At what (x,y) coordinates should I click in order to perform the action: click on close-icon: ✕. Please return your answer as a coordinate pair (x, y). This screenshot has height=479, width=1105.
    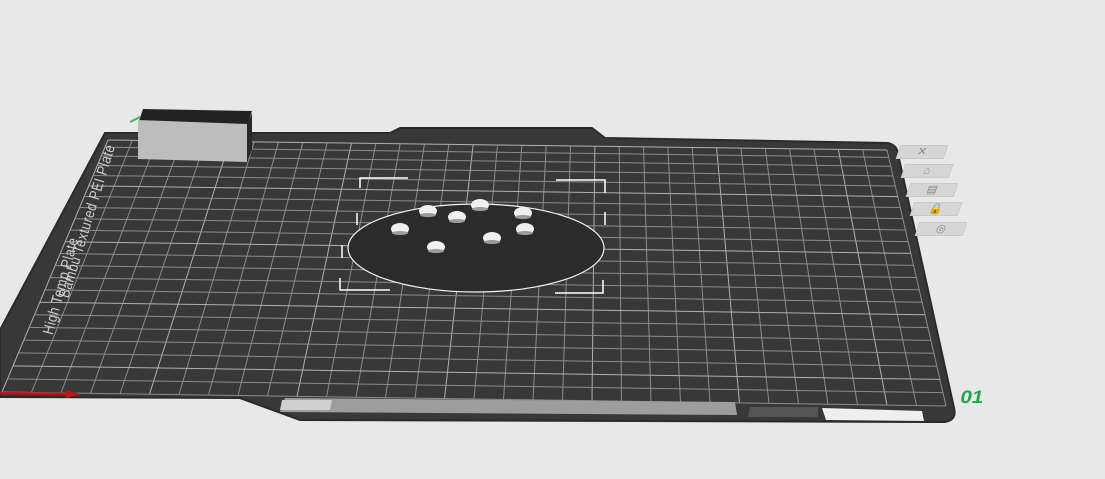
    Looking at the image, I should click on (922, 151).